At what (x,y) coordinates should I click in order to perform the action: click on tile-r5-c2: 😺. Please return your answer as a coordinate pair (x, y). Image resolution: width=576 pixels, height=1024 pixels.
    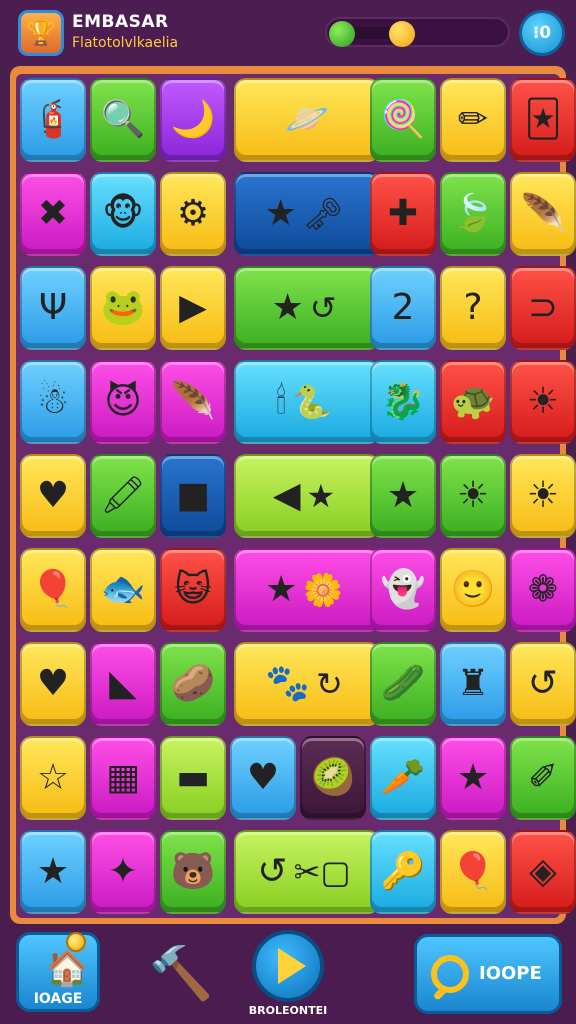
    Looking at the image, I should click on (193, 590).